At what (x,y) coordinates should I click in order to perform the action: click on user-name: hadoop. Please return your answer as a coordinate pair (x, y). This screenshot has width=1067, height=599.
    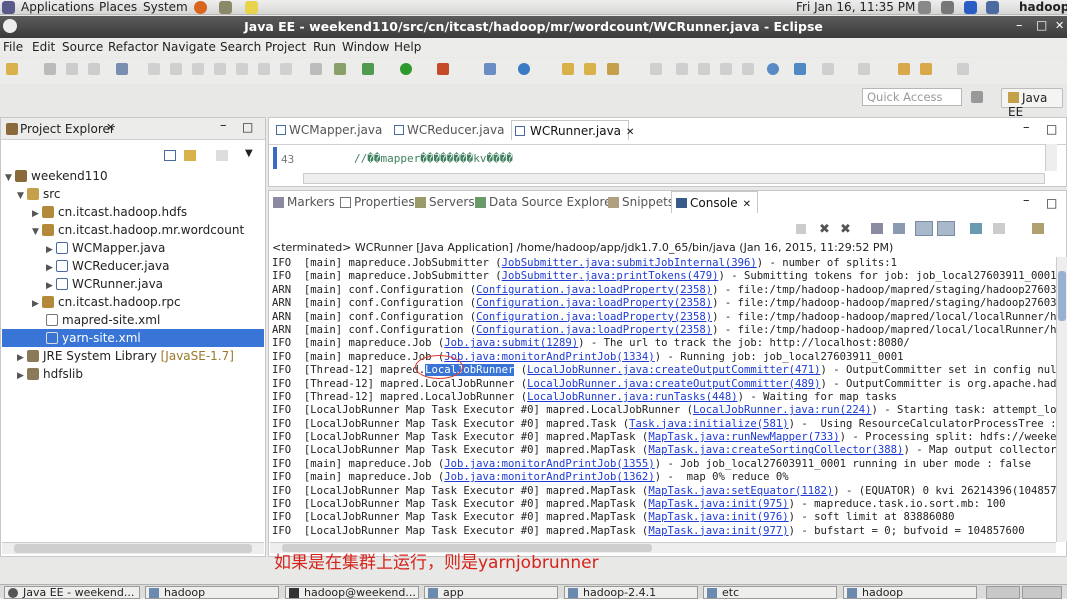
    Looking at the image, I should click on (1043, 7).